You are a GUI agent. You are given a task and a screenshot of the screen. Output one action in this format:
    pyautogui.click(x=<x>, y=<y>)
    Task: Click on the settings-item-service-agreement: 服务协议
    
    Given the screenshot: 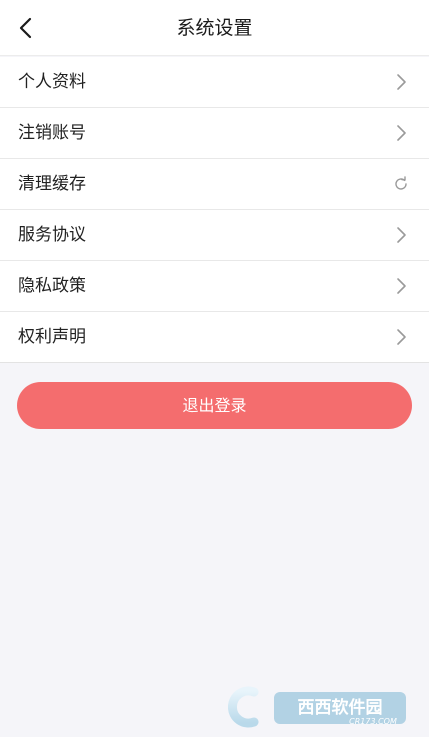 What is the action you would take?
    pyautogui.click(x=214, y=235)
    